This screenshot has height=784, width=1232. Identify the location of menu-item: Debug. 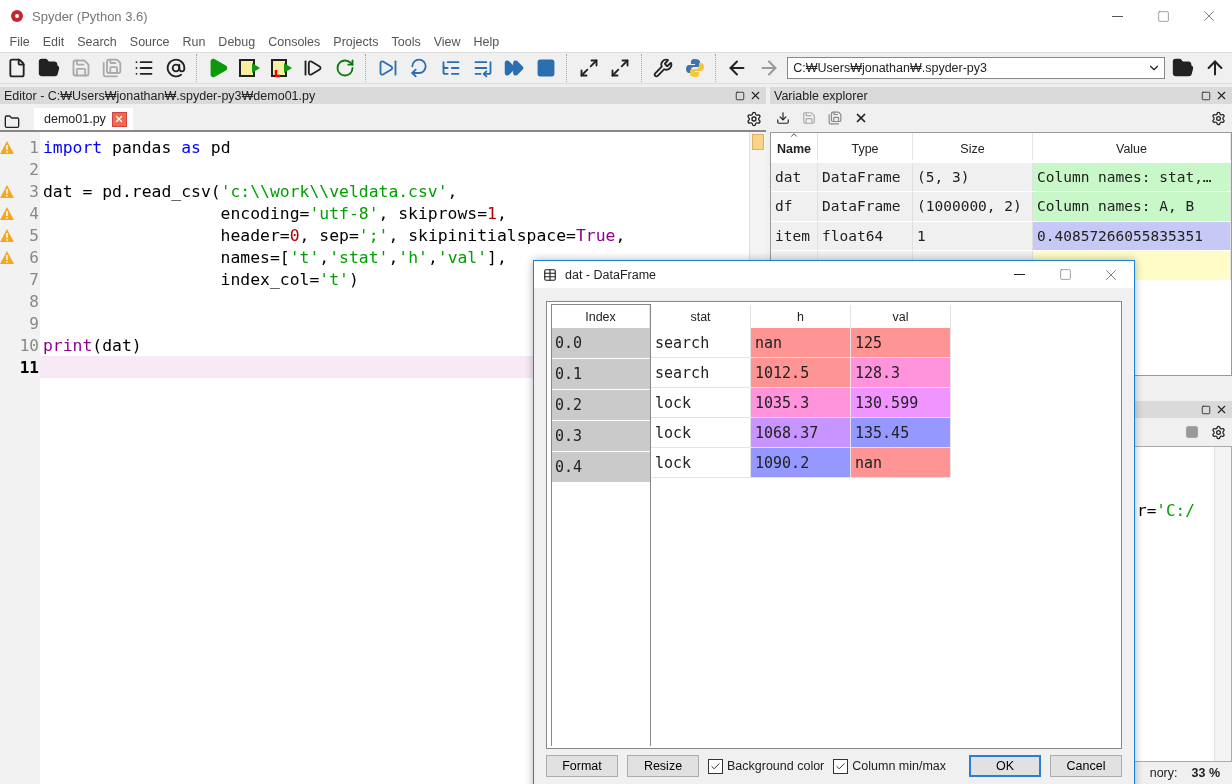
(236, 42).